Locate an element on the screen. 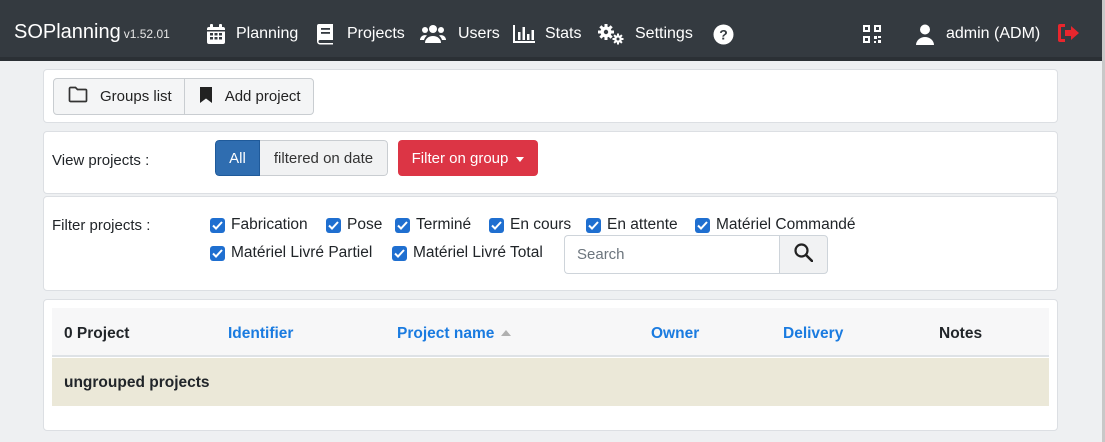 The width and height of the screenshot is (1105, 442). groups-list-label: Groups list is located at coordinates (136, 96).